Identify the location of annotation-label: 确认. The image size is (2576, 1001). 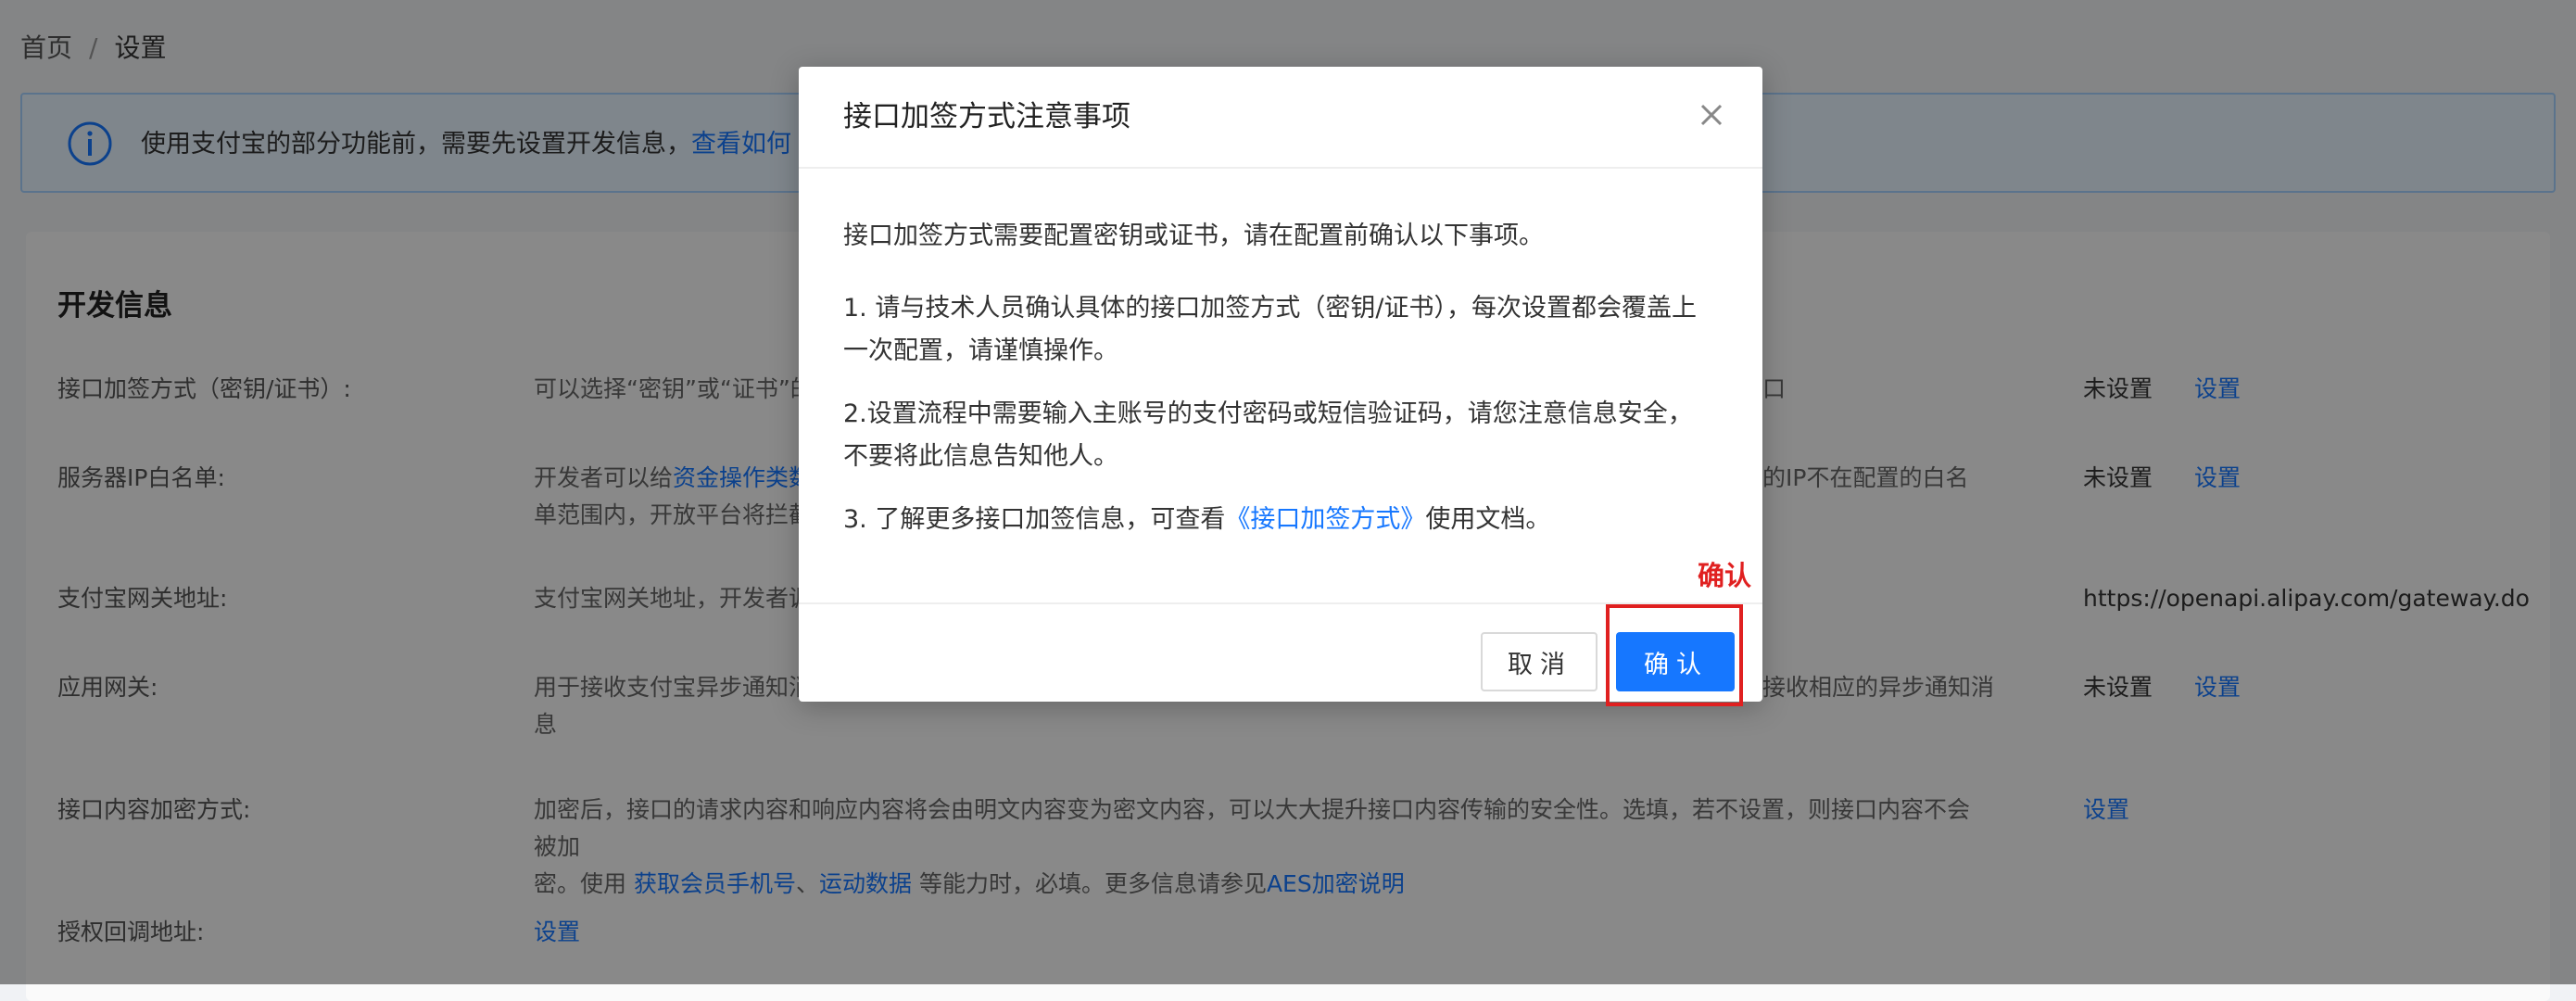
(1725, 576).